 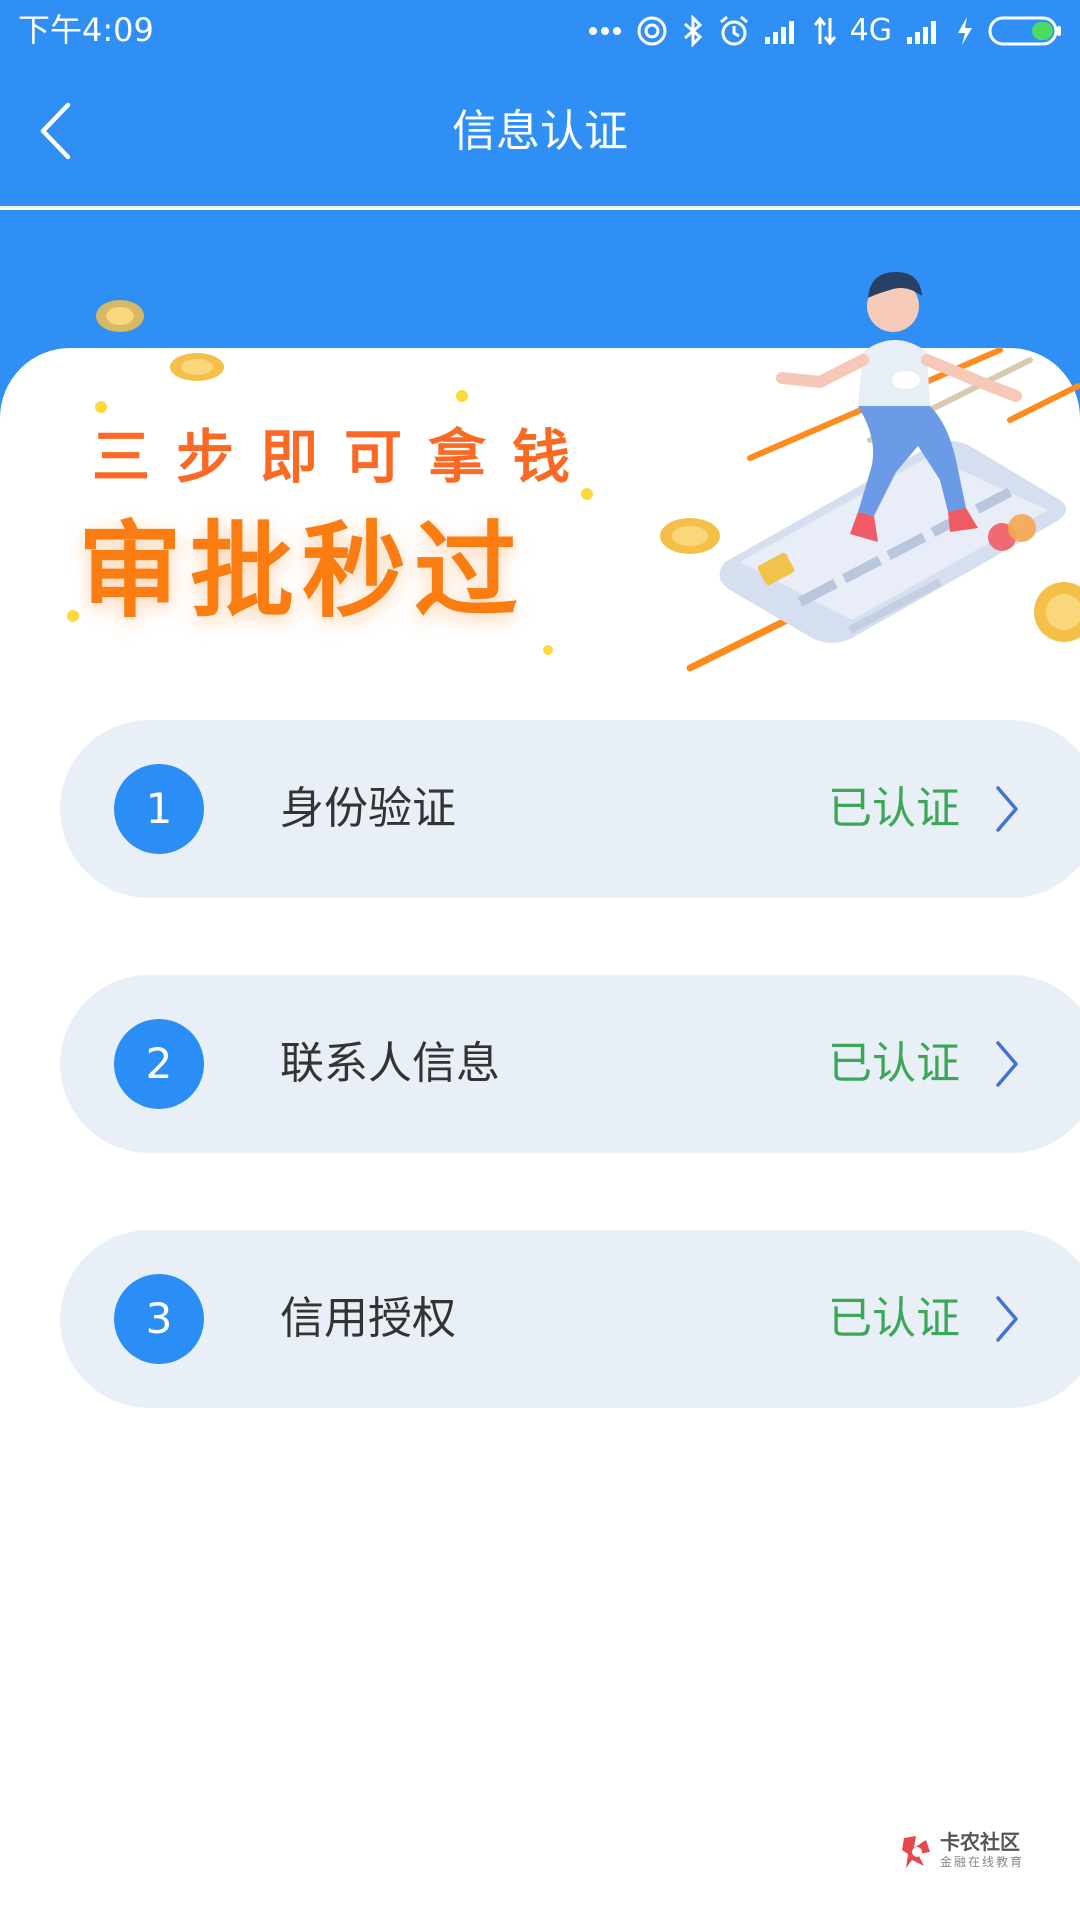 I want to click on network-type: 4G, so click(x=870, y=30).